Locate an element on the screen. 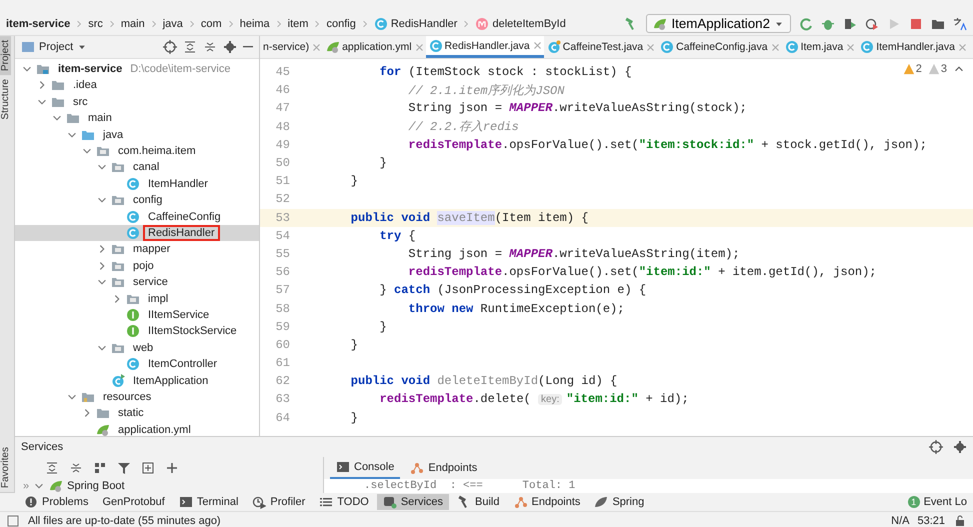  breadcrumb-item: RedisHandler is located at coordinates (424, 24).